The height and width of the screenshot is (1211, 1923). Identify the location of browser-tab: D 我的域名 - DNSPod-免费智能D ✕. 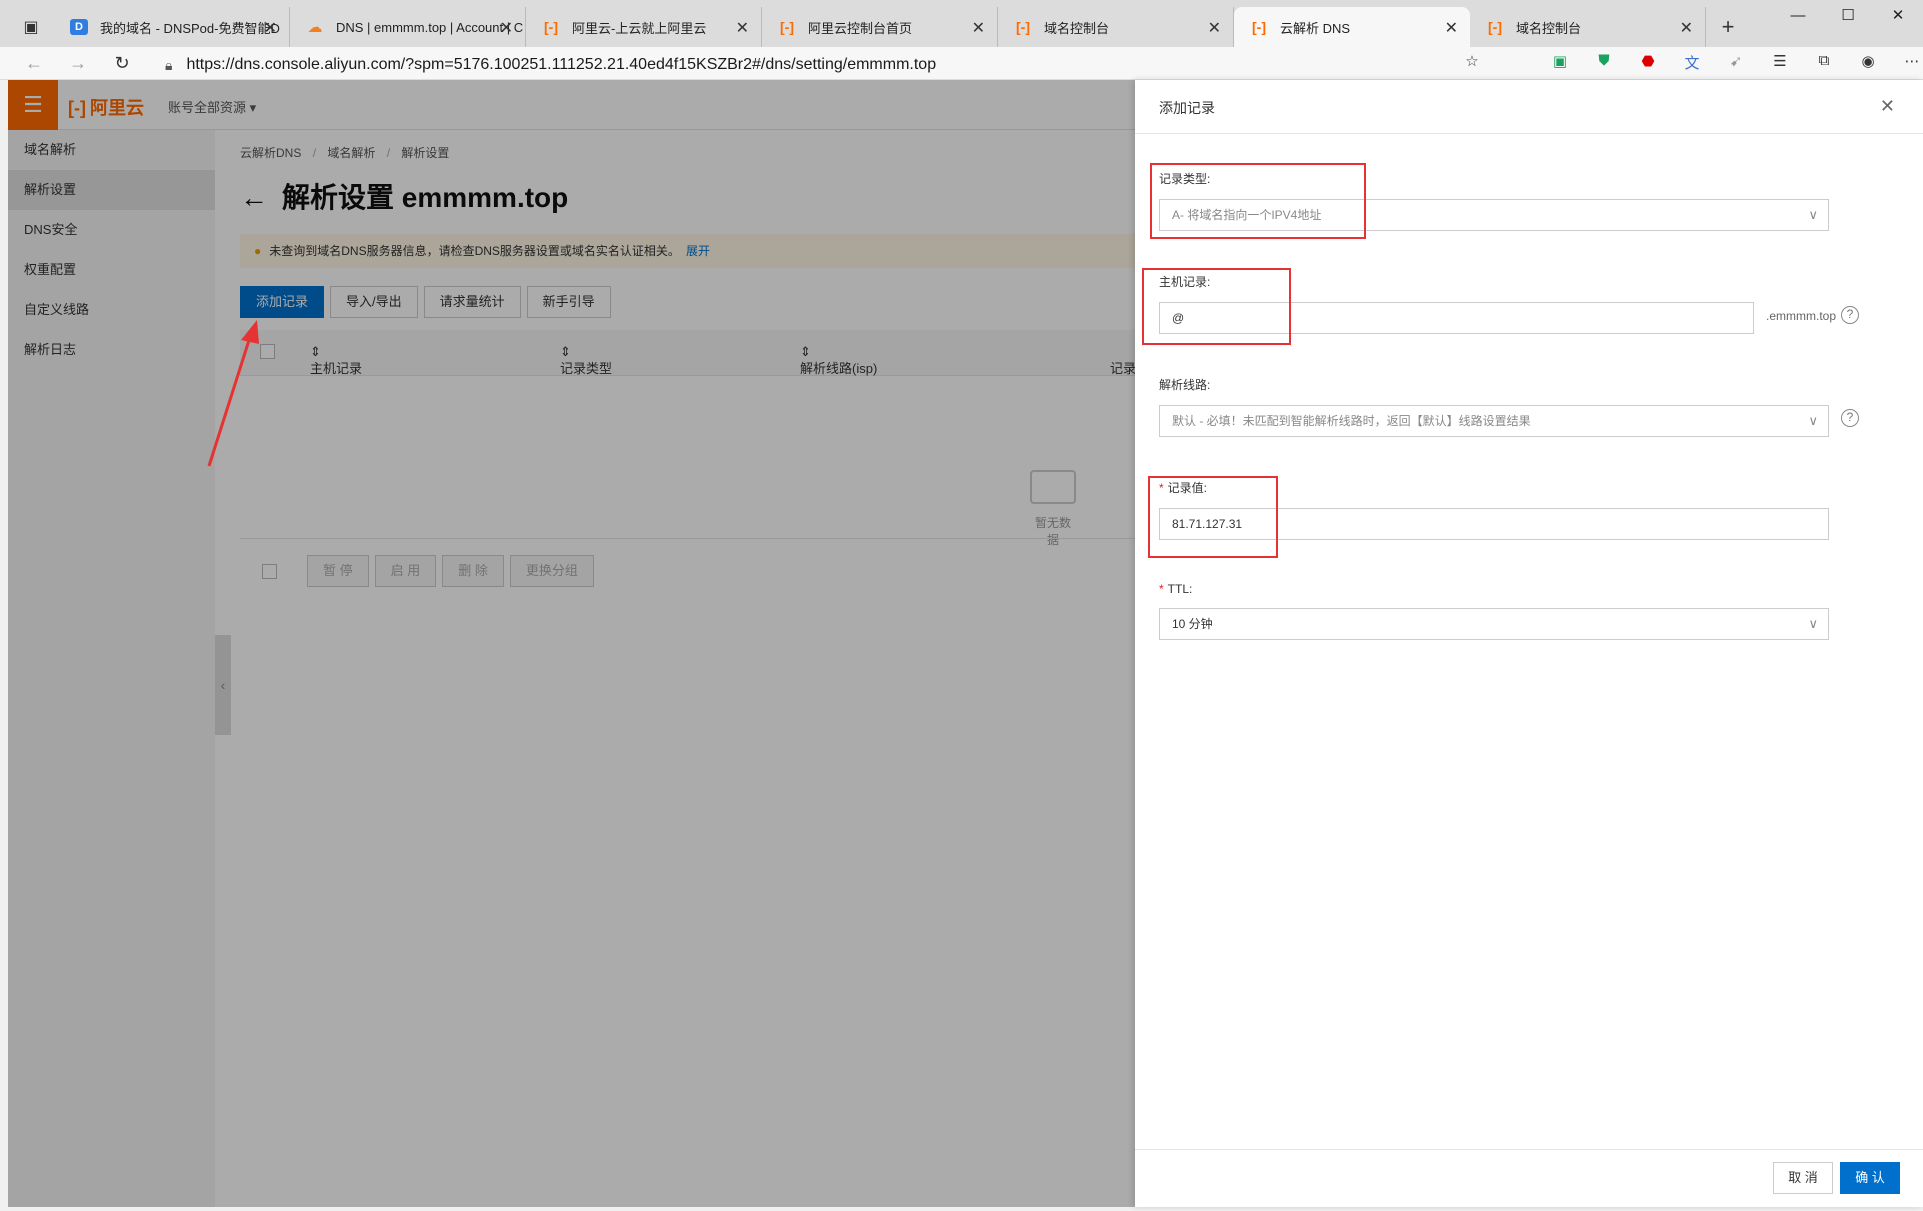
(172, 27).